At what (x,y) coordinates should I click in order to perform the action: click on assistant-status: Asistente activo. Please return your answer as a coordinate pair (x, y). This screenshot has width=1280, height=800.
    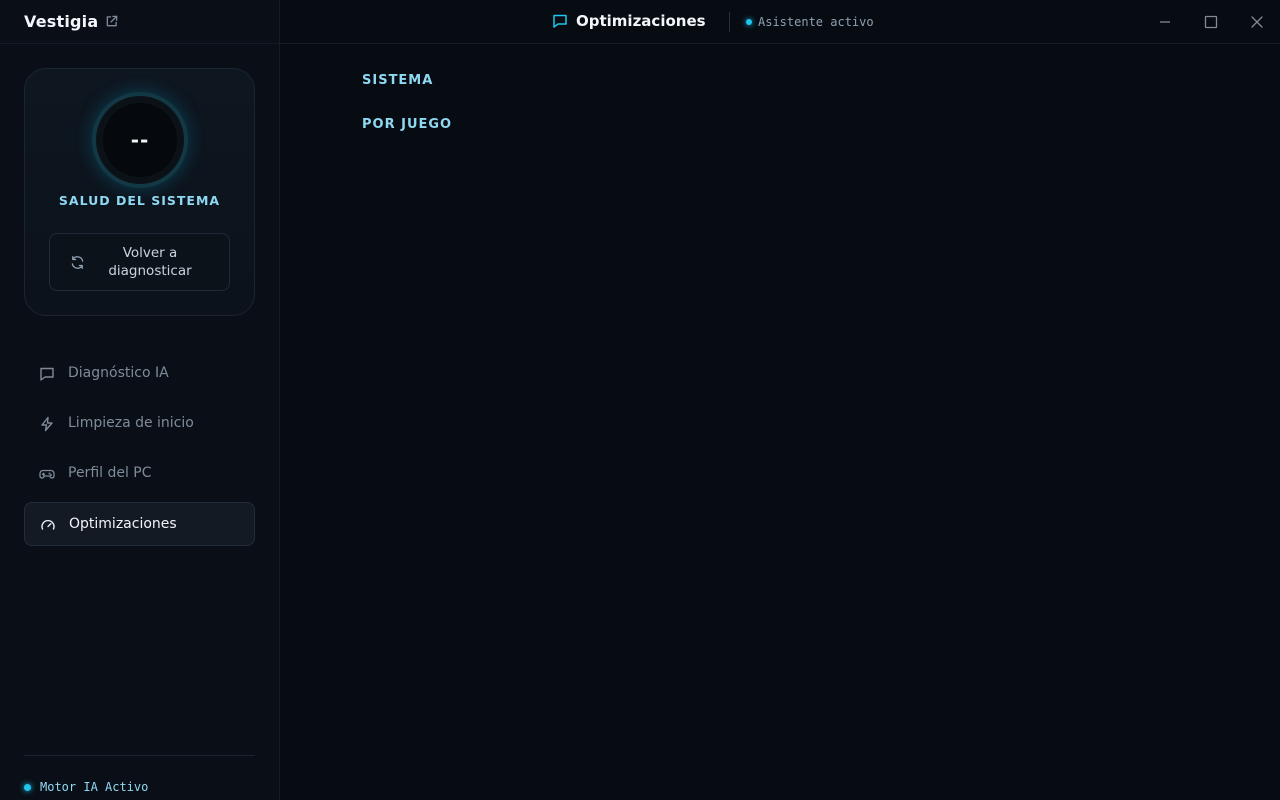
    Looking at the image, I should click on (810, 22).